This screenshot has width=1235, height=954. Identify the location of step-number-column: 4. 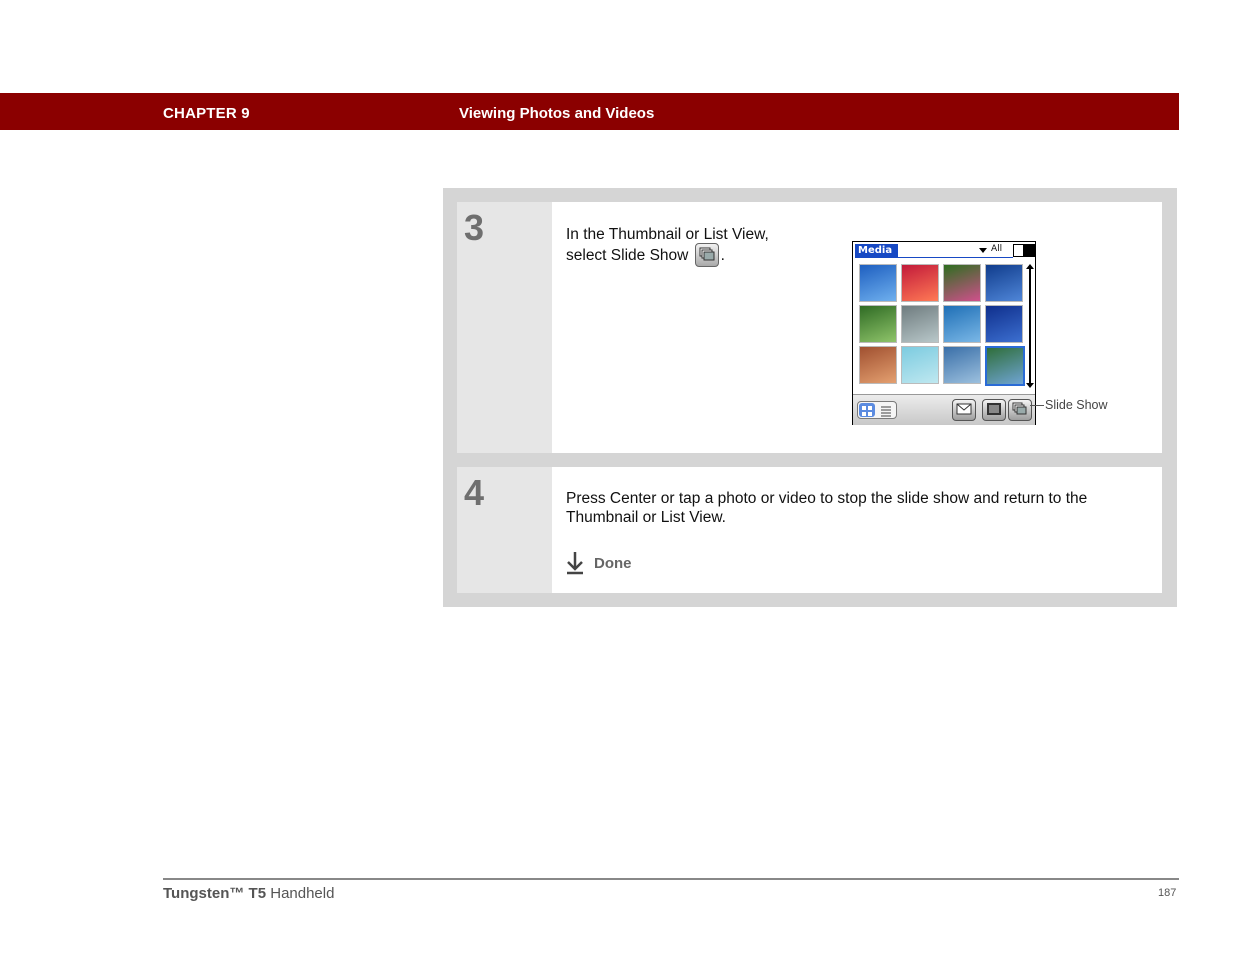
(504, 530).